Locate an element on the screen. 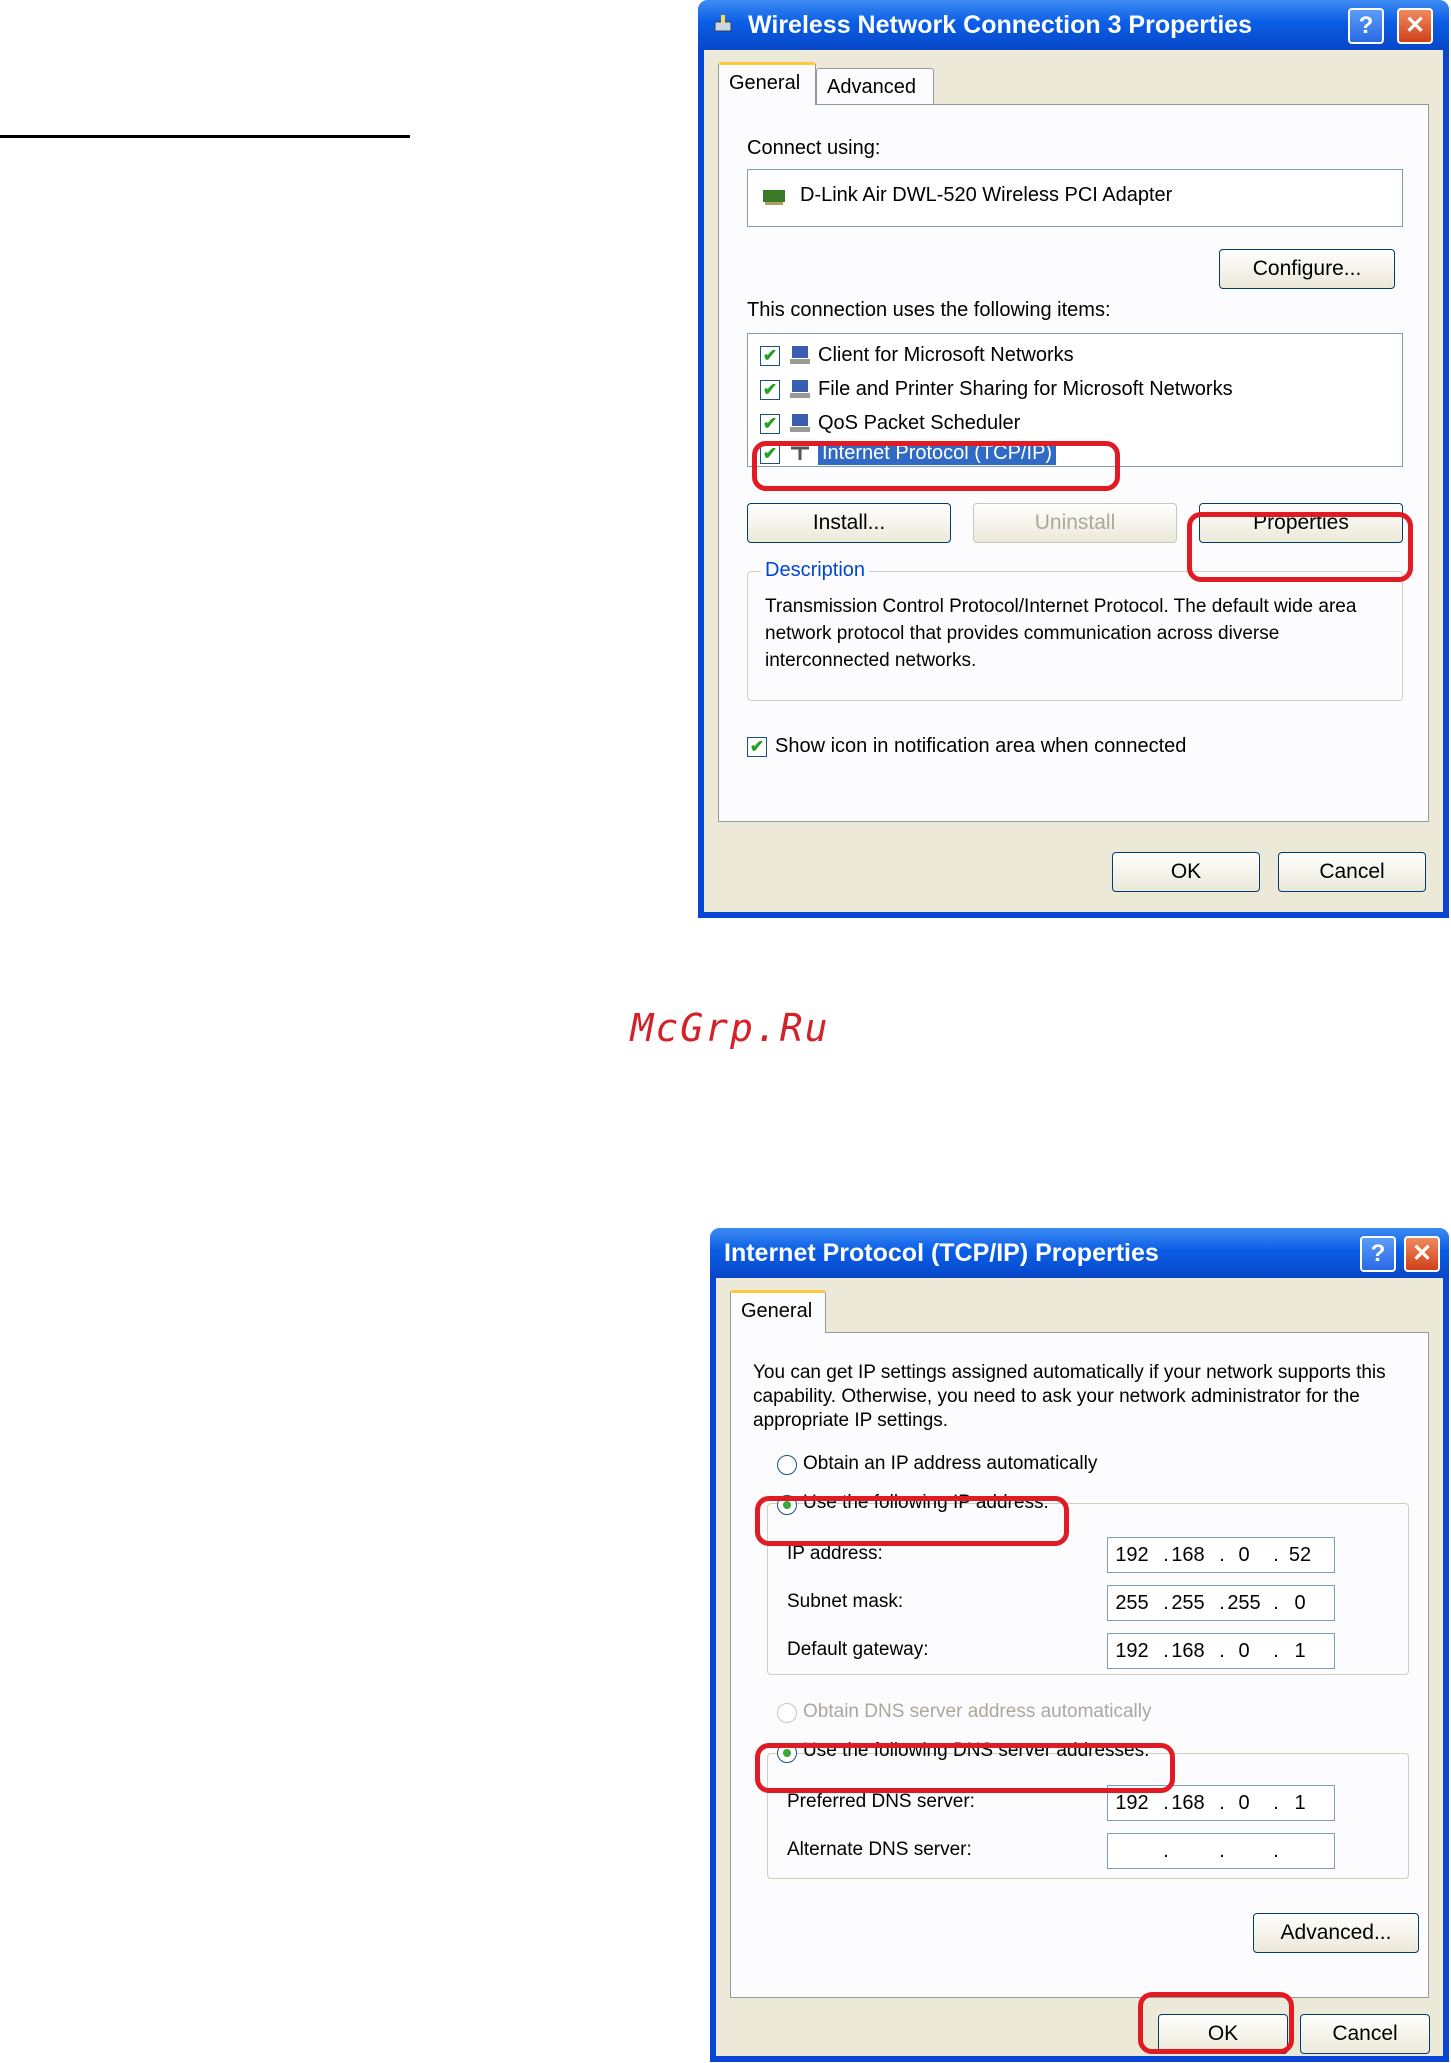  underline-rule is located at coordinates (205, 136).